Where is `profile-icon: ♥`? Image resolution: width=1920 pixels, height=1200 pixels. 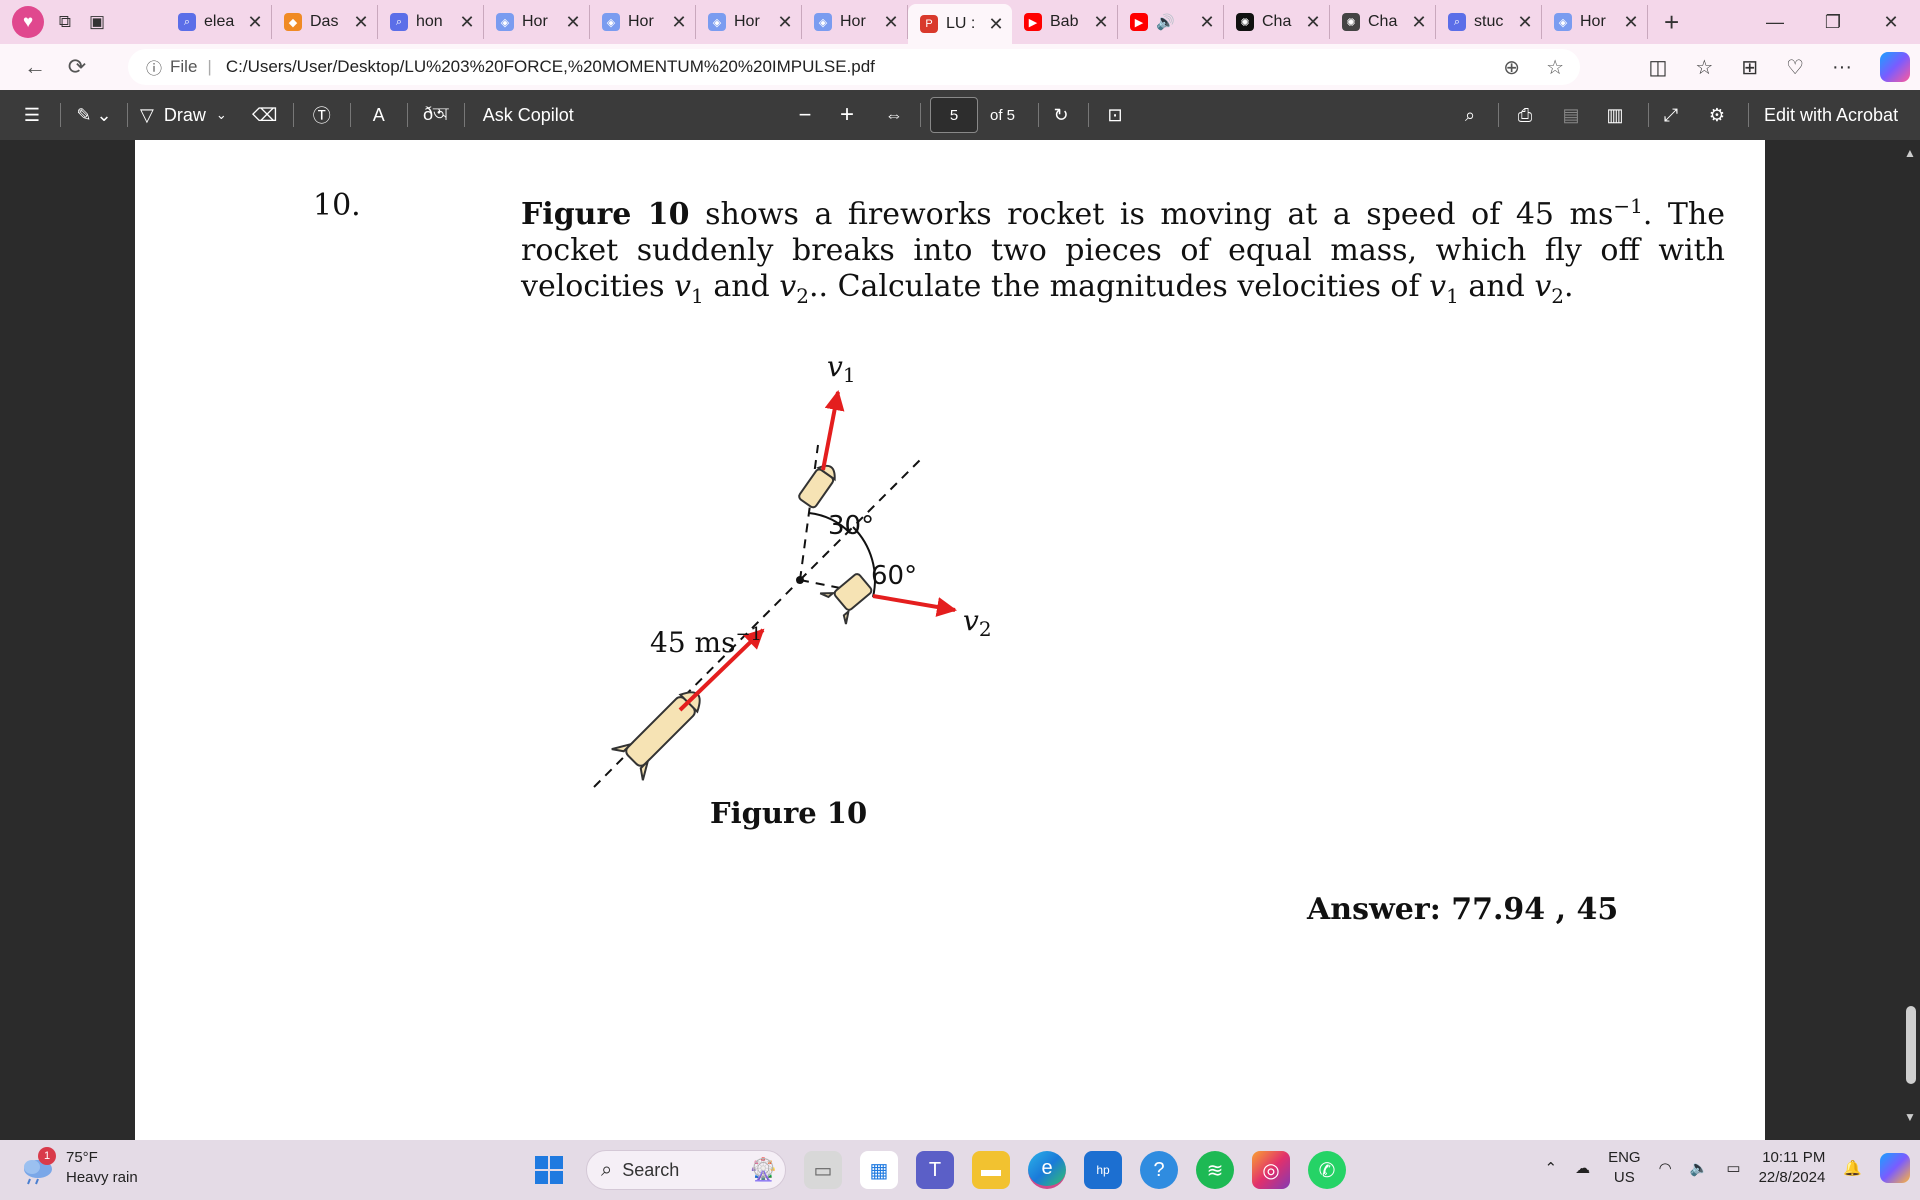
profile-icon: ♥ is located at coordinates (28, 22).